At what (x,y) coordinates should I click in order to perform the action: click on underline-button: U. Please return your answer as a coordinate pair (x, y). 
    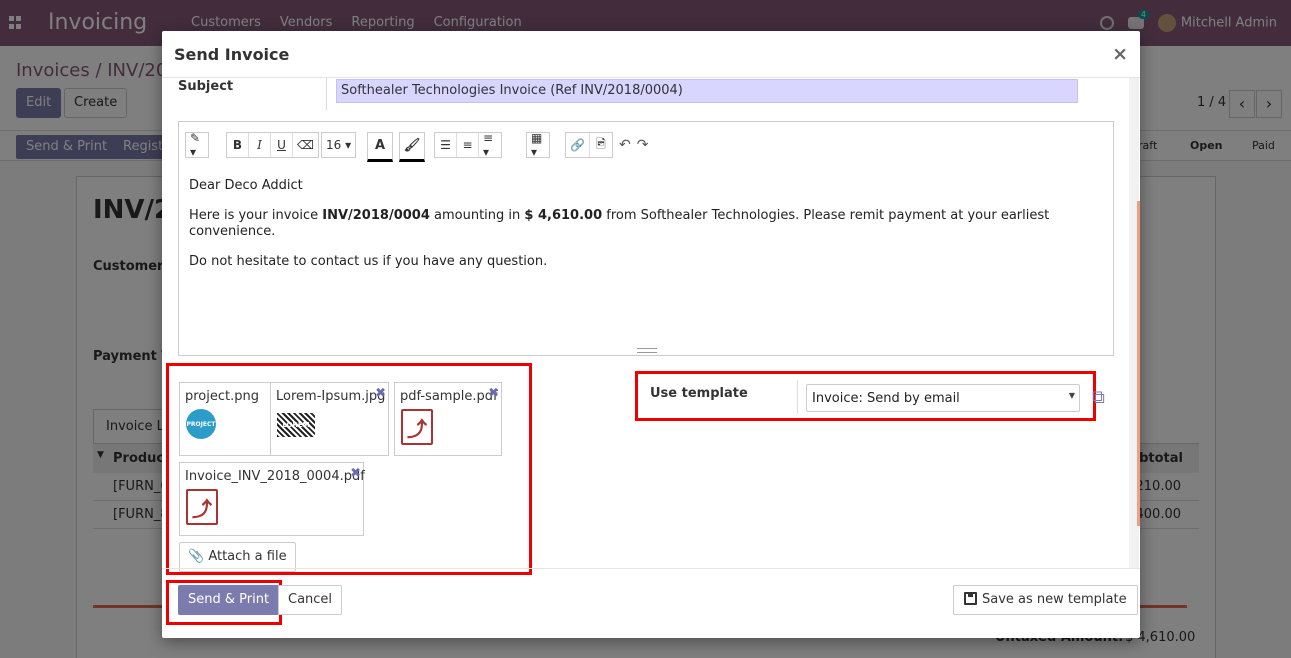
    Looking at the image, I should click on (282, 145).